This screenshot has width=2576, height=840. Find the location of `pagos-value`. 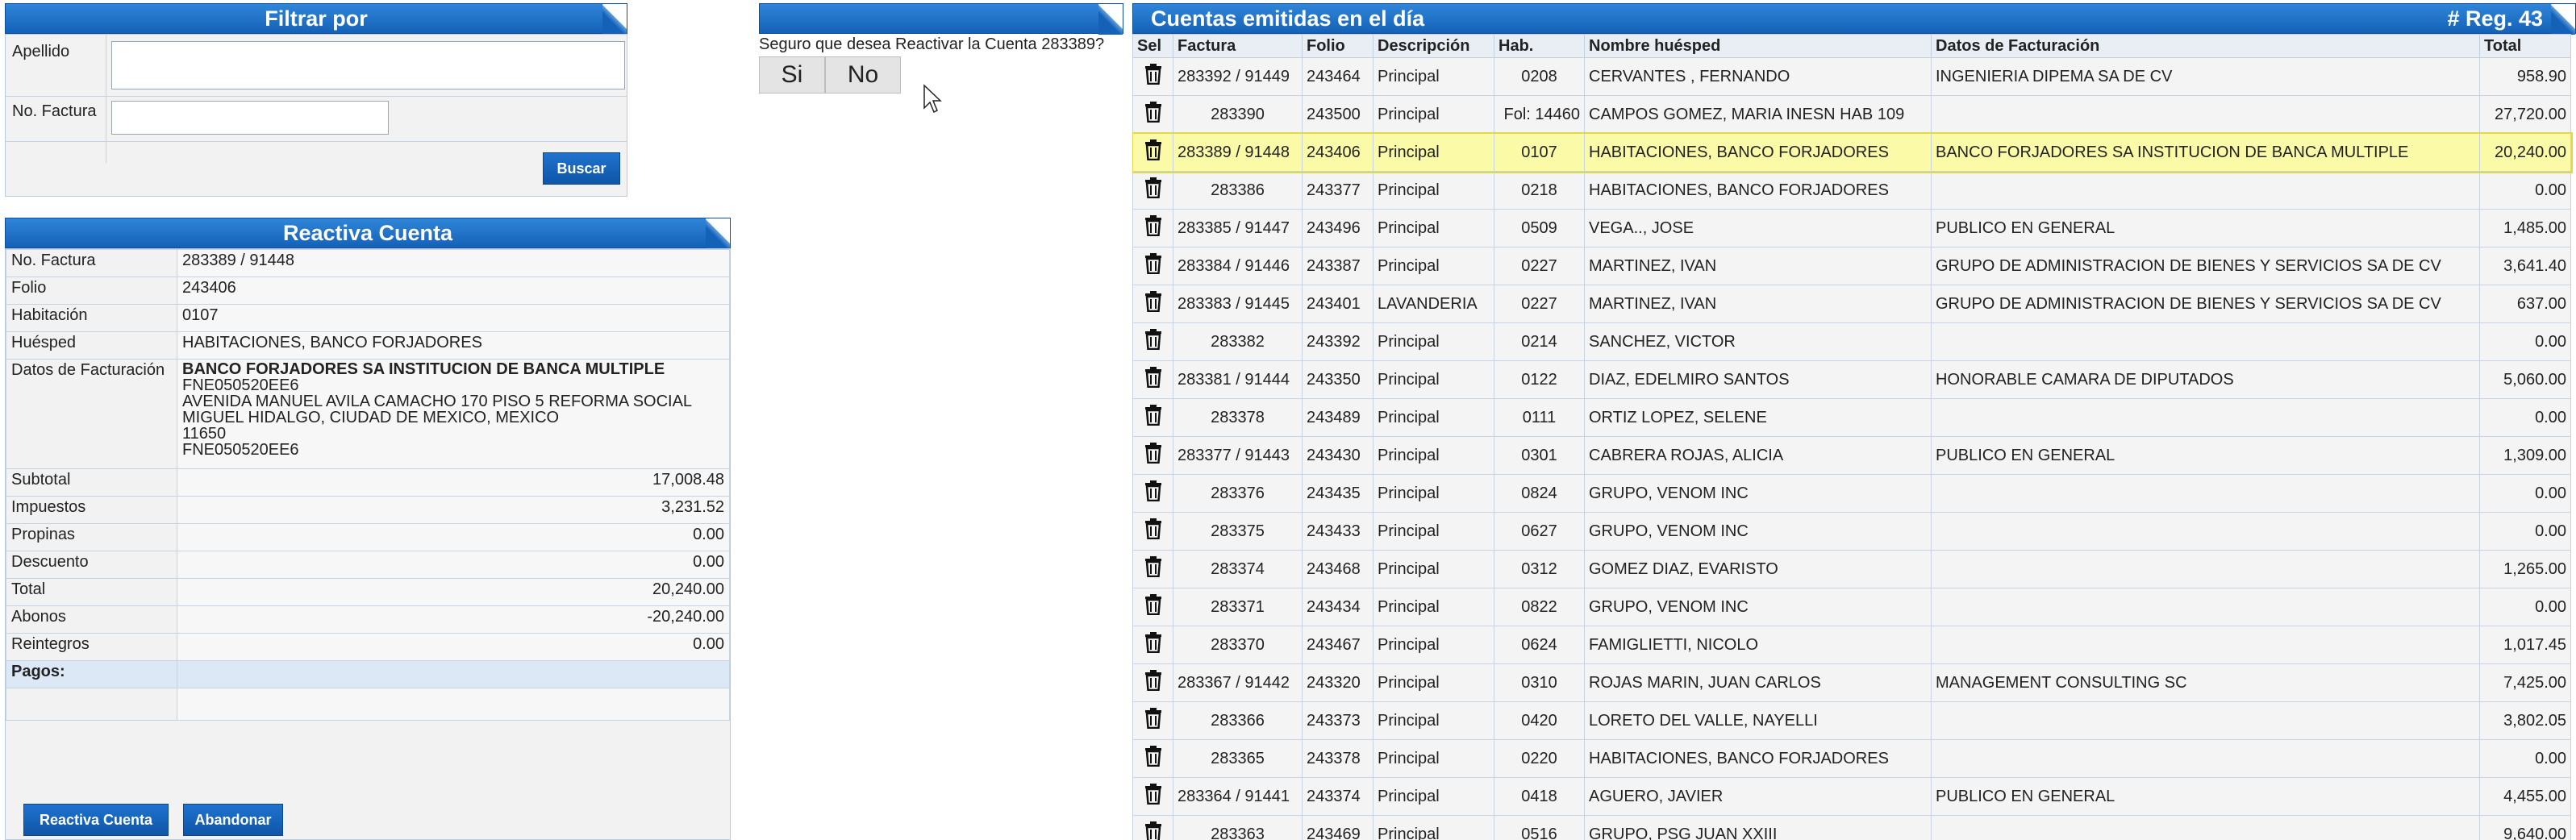

pagos-value is located at coordinates (453, 674).